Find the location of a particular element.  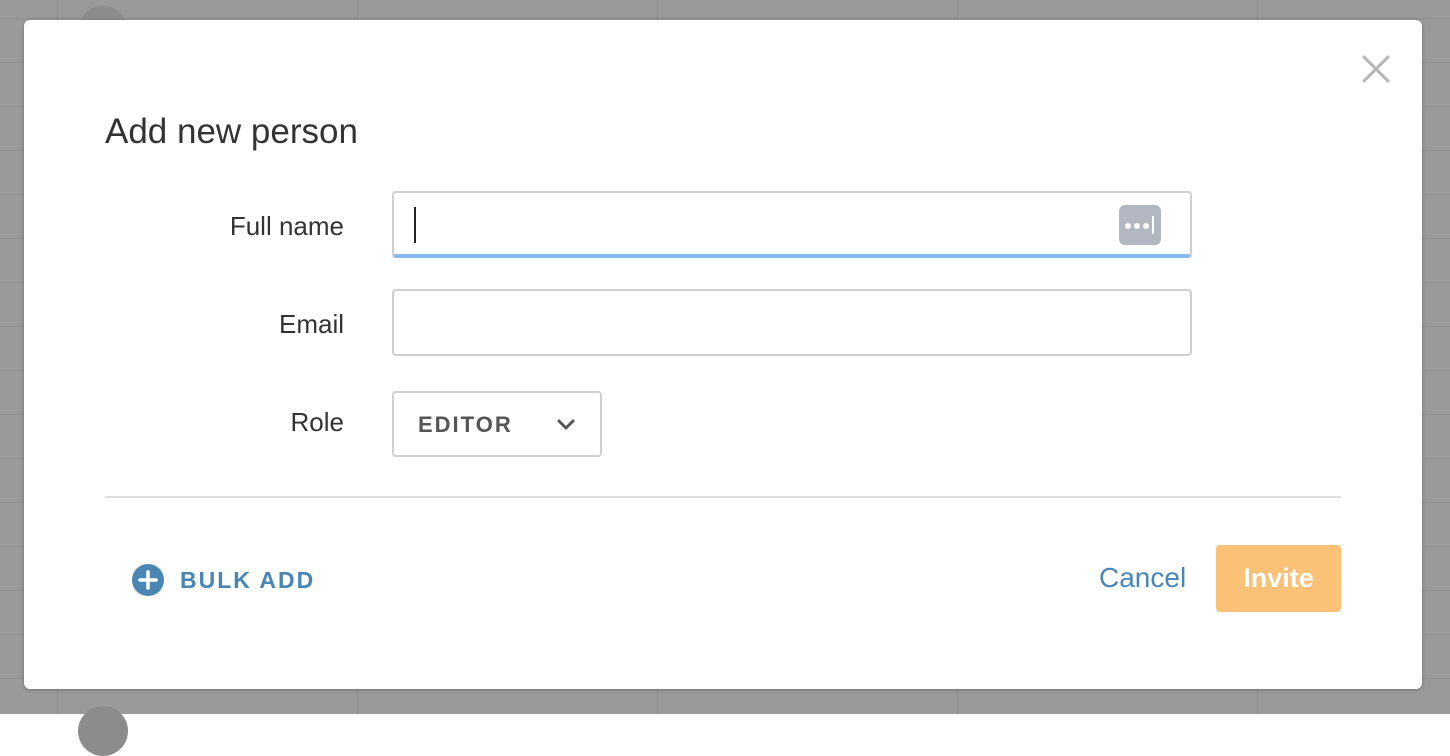

text-caret is located at coordinates (415, 225).